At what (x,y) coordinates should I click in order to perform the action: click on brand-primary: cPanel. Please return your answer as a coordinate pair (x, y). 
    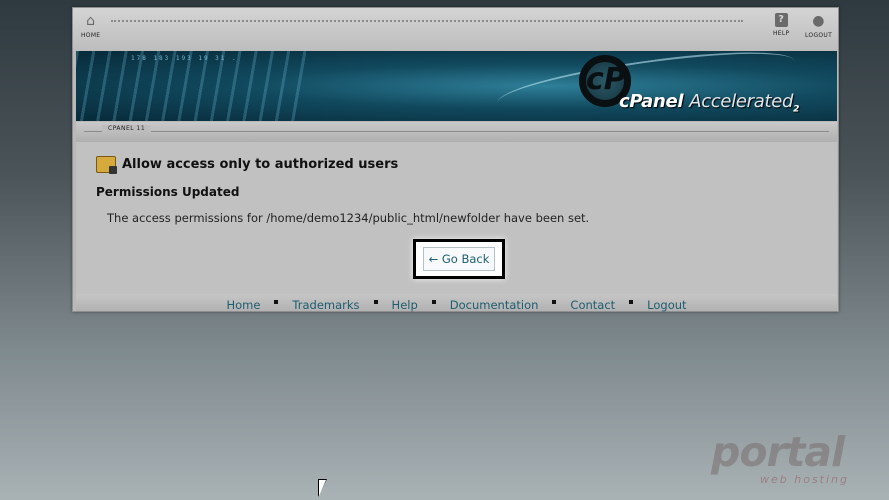
    Looking at the image, I should click on (651, 101).